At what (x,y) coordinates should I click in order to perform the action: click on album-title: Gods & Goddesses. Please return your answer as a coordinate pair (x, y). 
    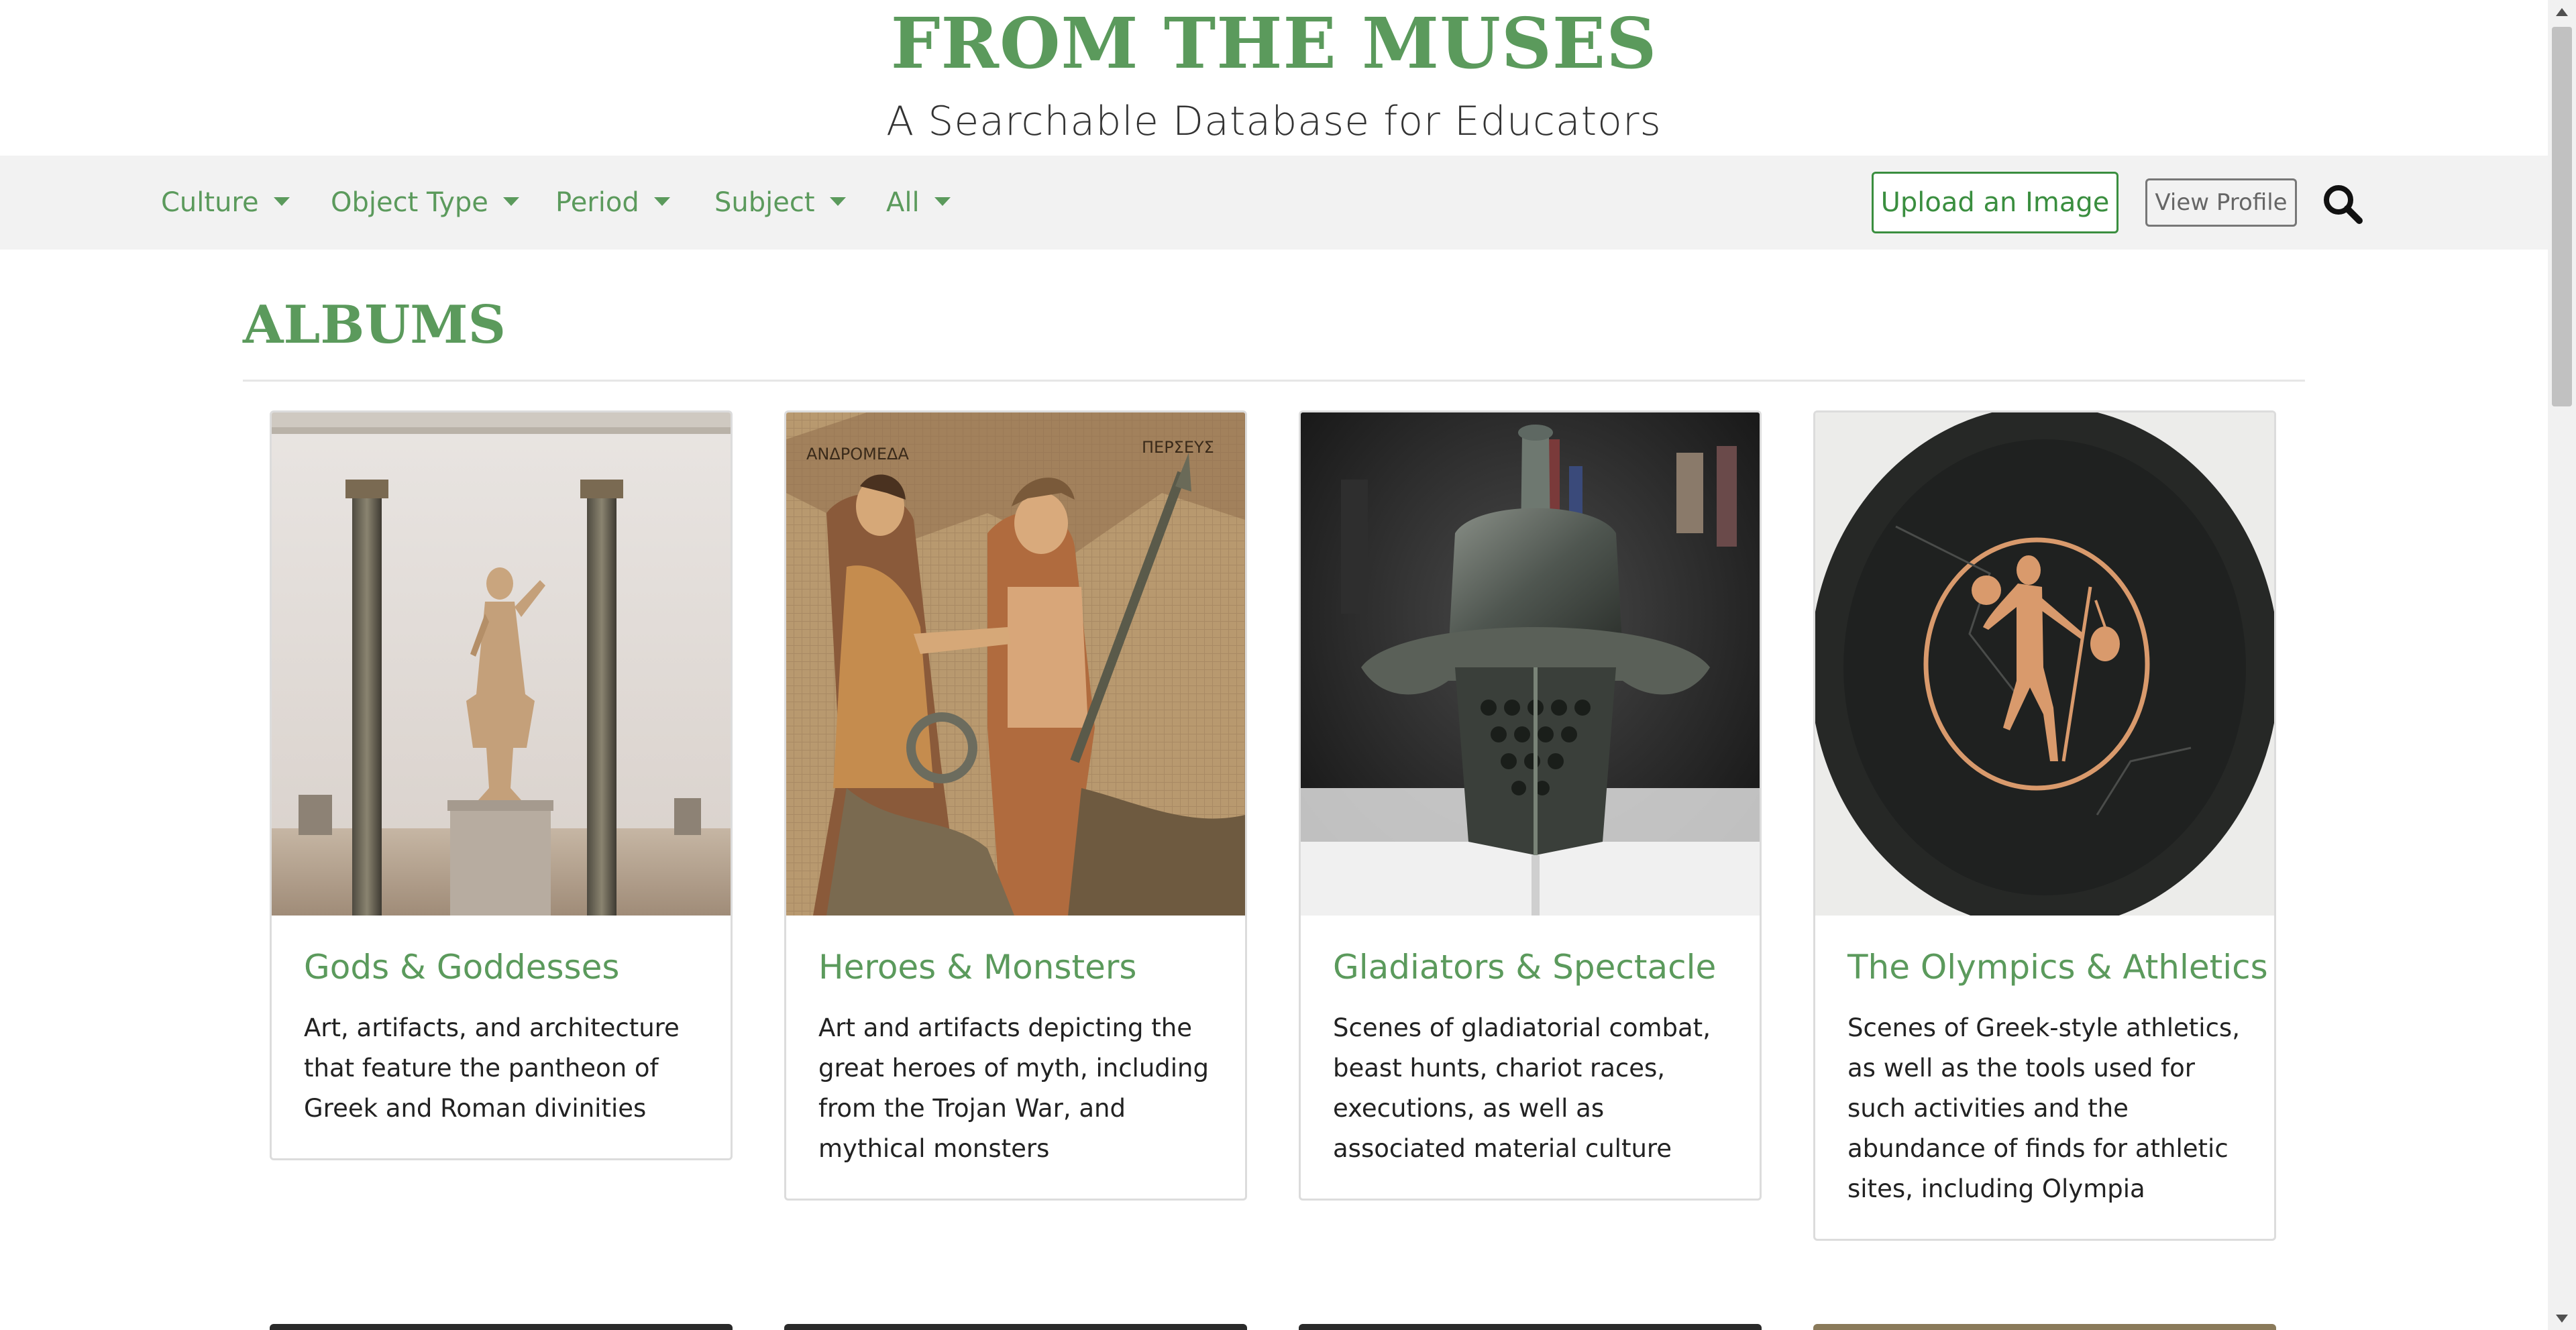
    Looking at the image, I should click on (501, 967).